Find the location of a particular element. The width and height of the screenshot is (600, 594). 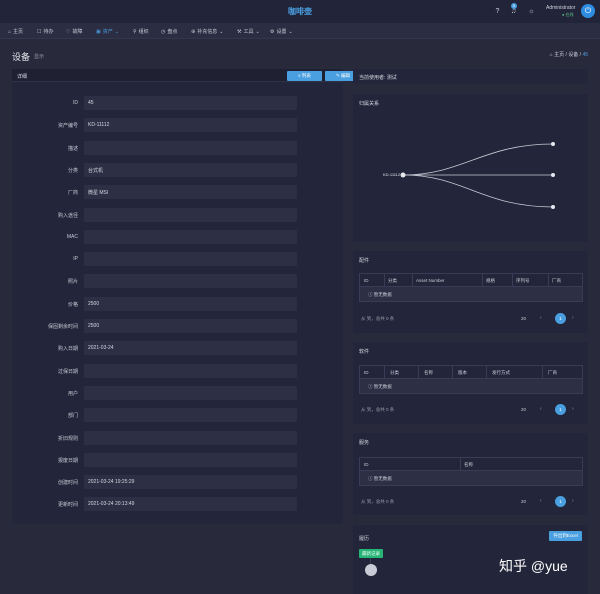

detail-field-row: 资产编号 KD-11112 is located at coordinates (177, 125).